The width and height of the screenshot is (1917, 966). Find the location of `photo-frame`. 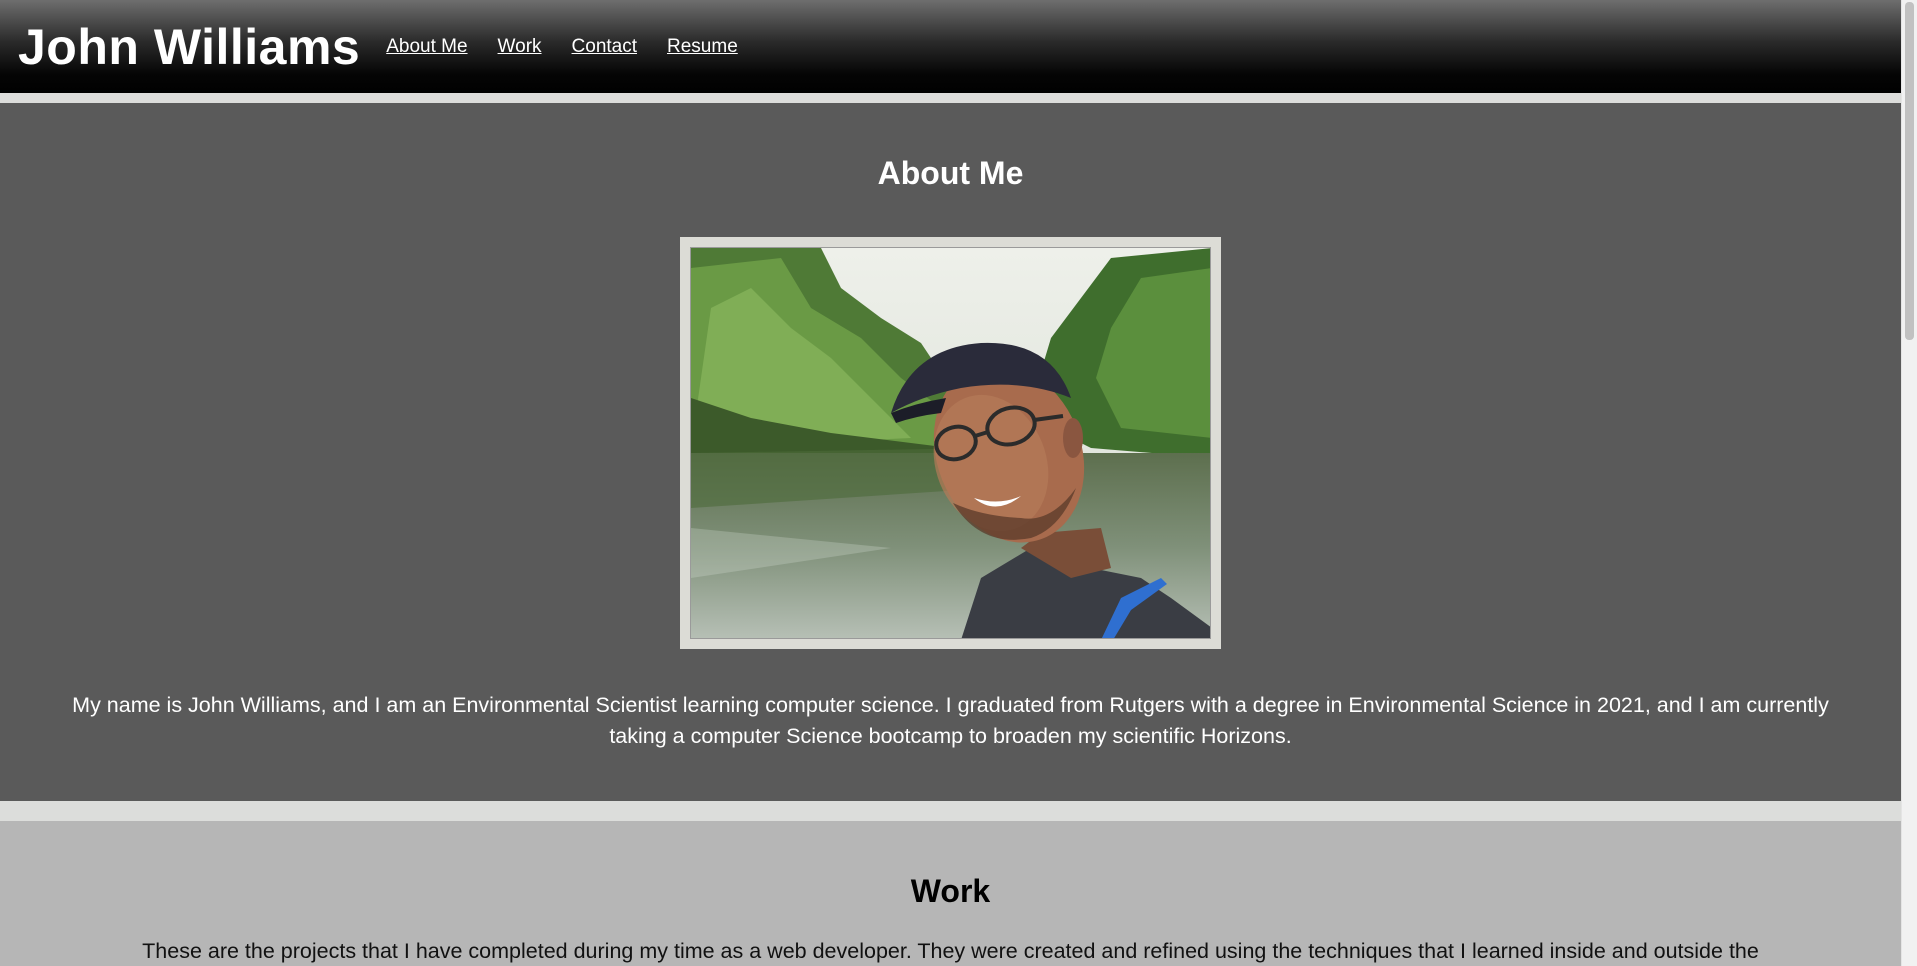

photo-frame is located at coordinates (950, 443).